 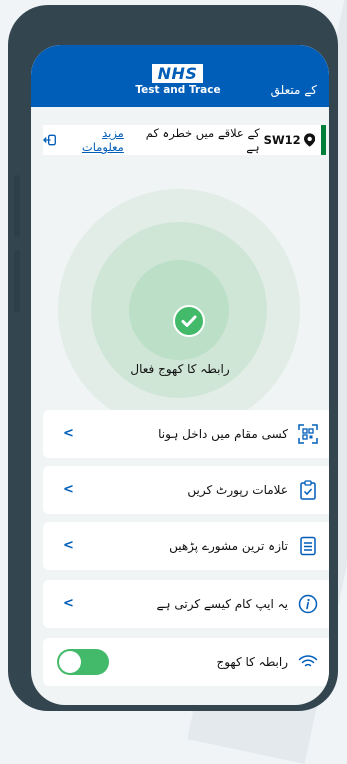 What do you see at coordinates (70, 662) in the screenshot?
I see `toggle-knob` at bounding box center [70, 662].